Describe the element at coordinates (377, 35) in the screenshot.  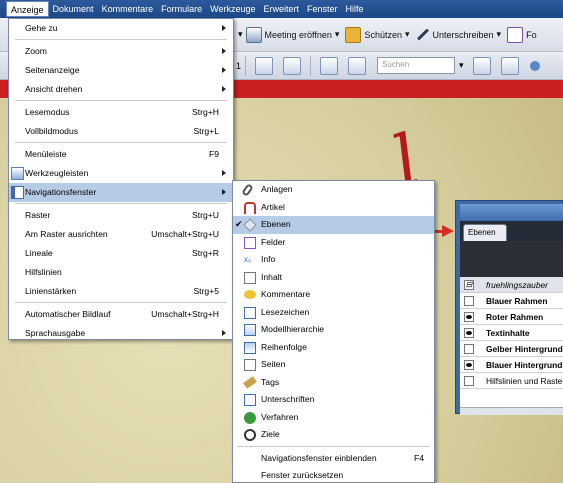
I see `schuetzen-button: Schützen ▾` at that location.